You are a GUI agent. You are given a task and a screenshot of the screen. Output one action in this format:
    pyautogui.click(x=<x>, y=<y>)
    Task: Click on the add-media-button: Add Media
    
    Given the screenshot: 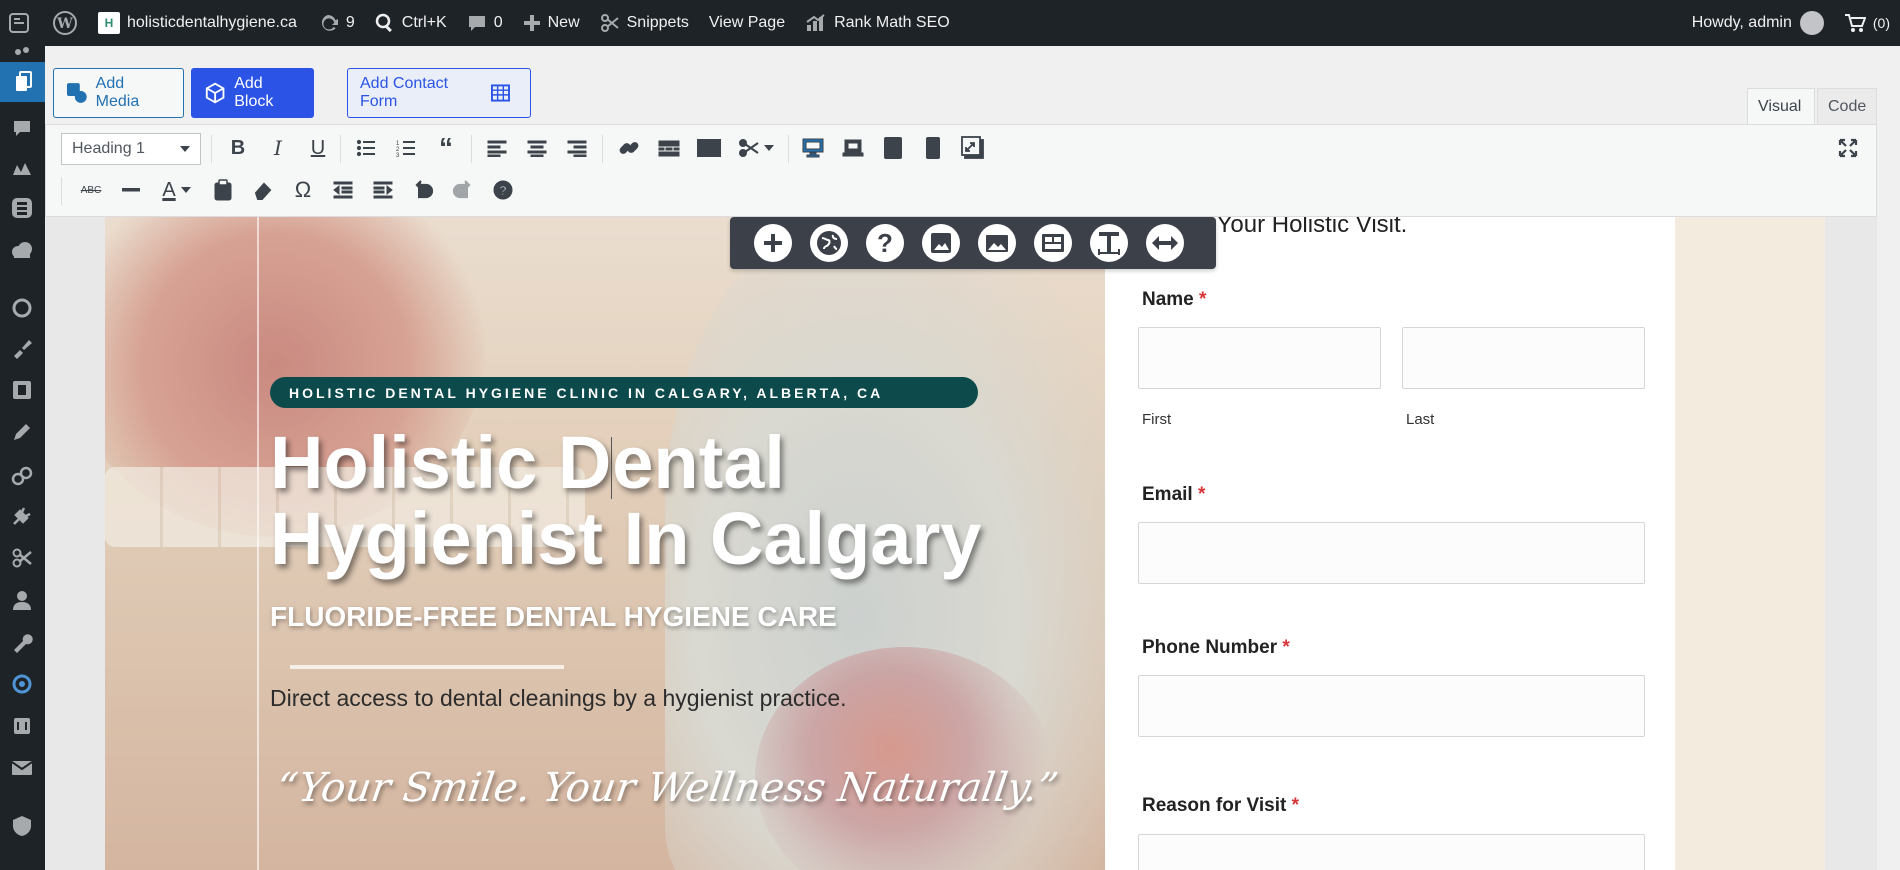 What is the action you would take?
    pyautogui.click(x=118, y=93)
    